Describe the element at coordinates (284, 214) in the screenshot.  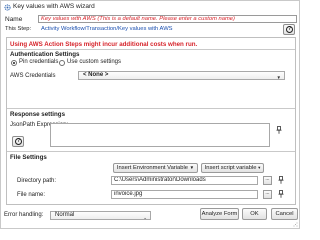
I see `cancel-button: Cancel` at that location.